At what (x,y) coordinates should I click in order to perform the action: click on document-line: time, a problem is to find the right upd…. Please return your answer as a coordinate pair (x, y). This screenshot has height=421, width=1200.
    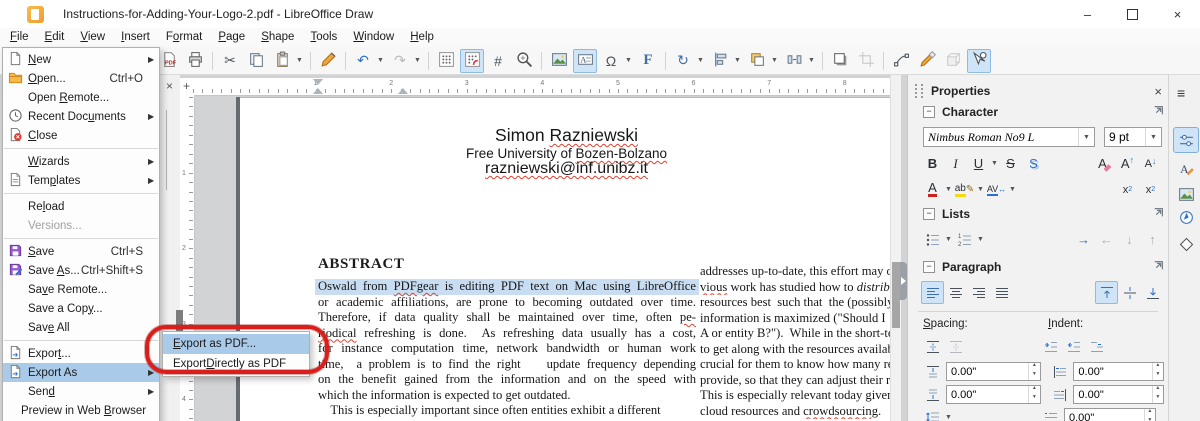
    Looking at the image, I should click on (507, 365).